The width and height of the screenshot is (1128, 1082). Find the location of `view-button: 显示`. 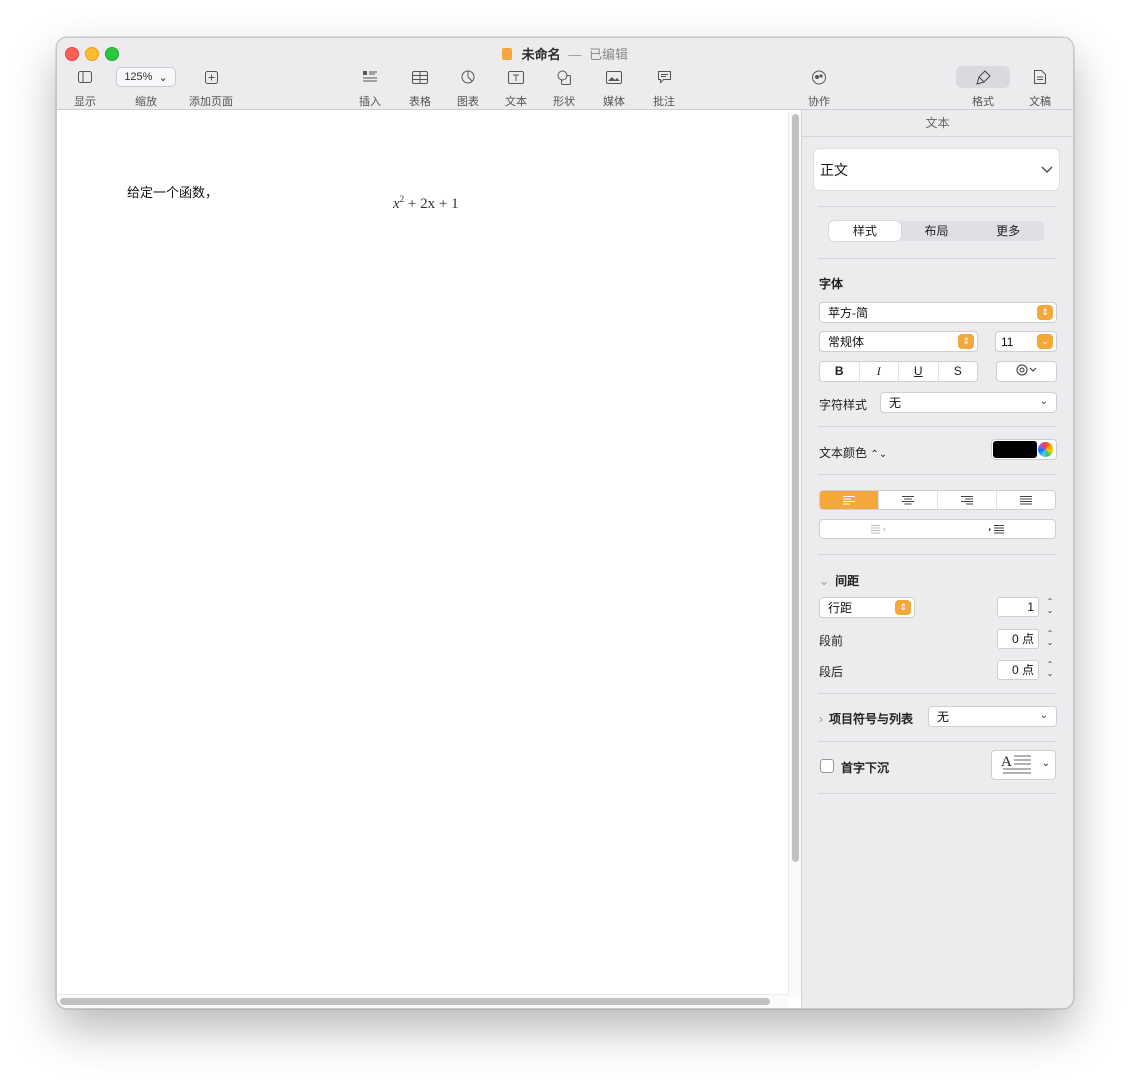

view-button: 显示 is located at coordinates (85, 87).